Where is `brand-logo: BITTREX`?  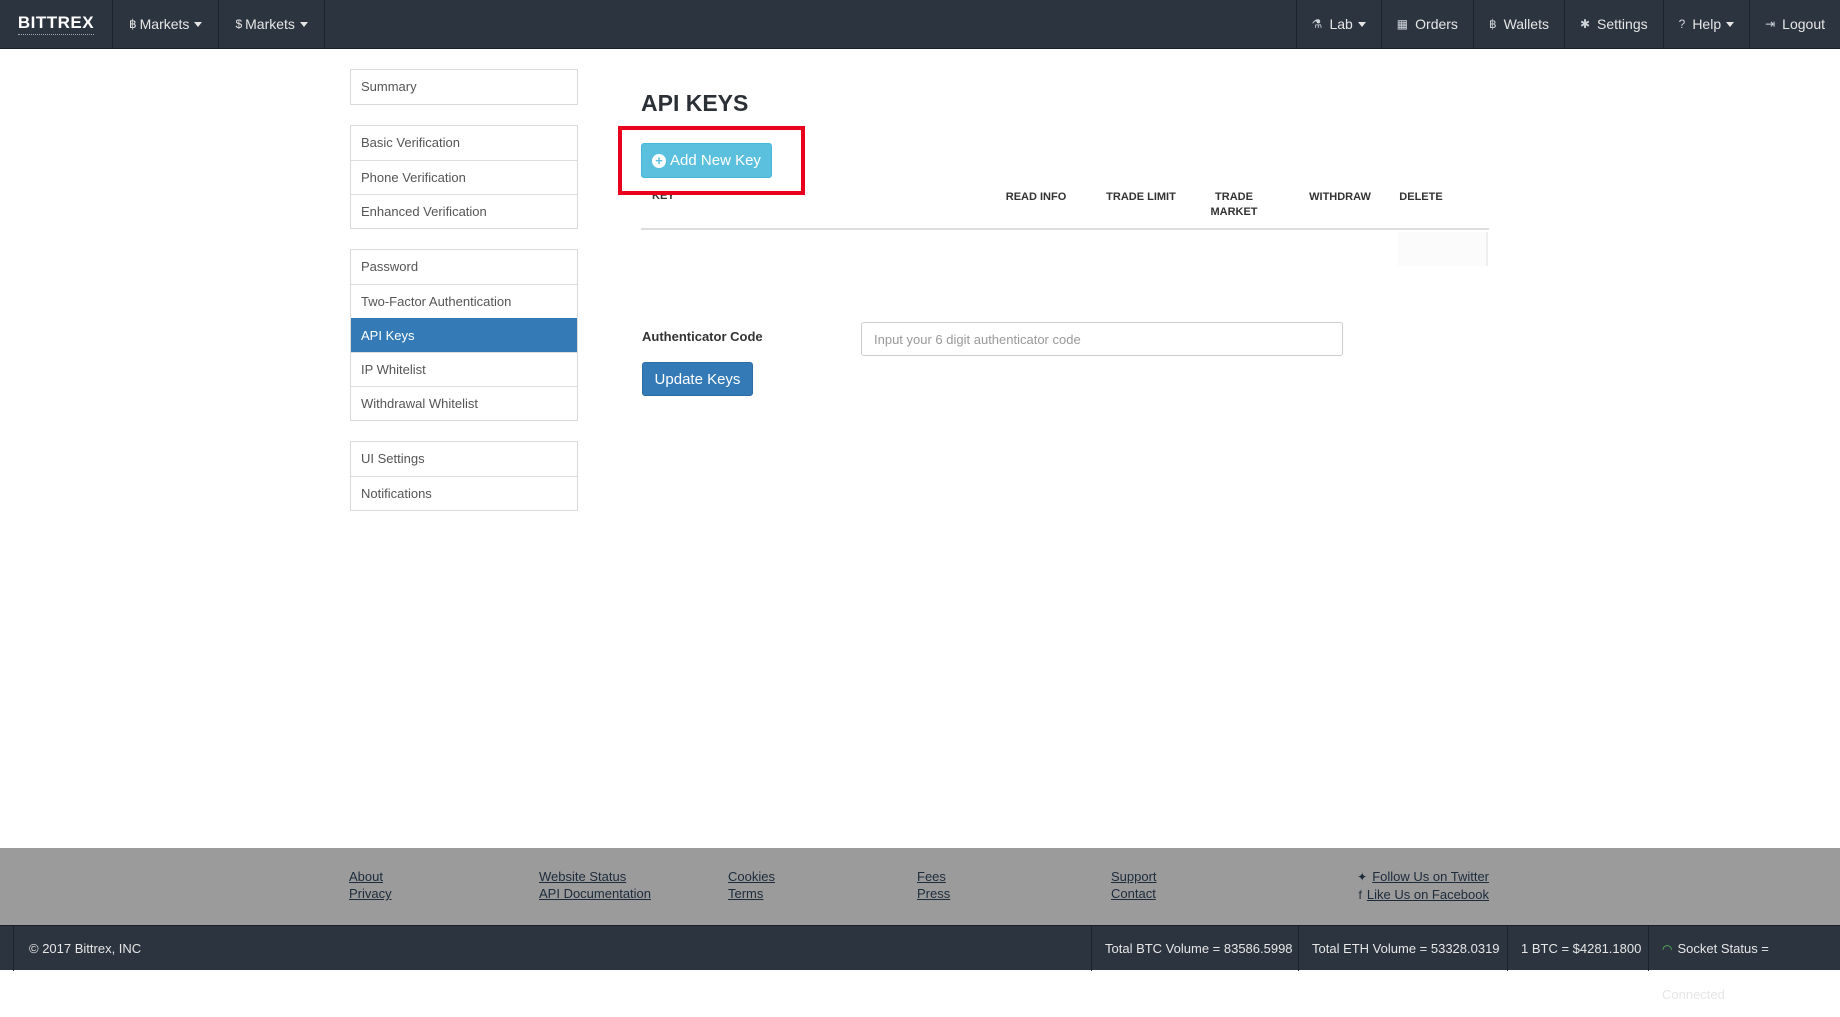 brand-logo: BITTREX is located at coordinates (56, 24).